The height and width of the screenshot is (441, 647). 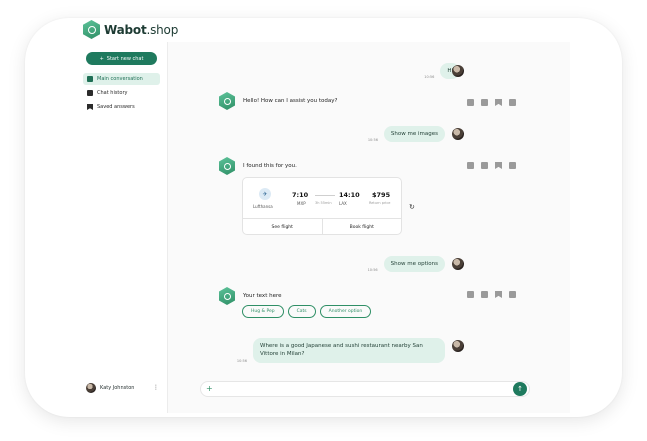 I want to click on book-flight-button: Book flight, so click(x=361, y=227).